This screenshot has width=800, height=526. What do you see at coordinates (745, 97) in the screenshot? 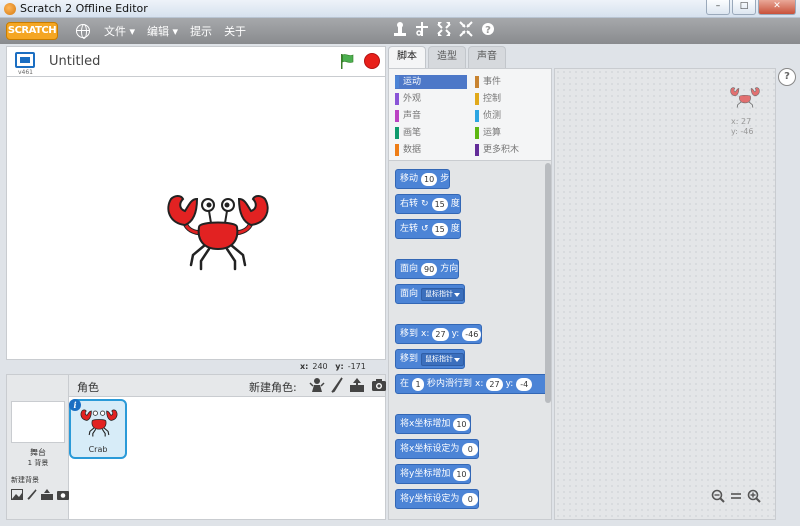
I see `current-sprite-icon` at bounding box center [745, 97].